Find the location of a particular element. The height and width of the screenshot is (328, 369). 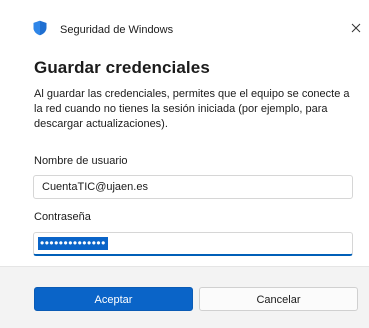

close-icon is located at coordinates (356, 28).